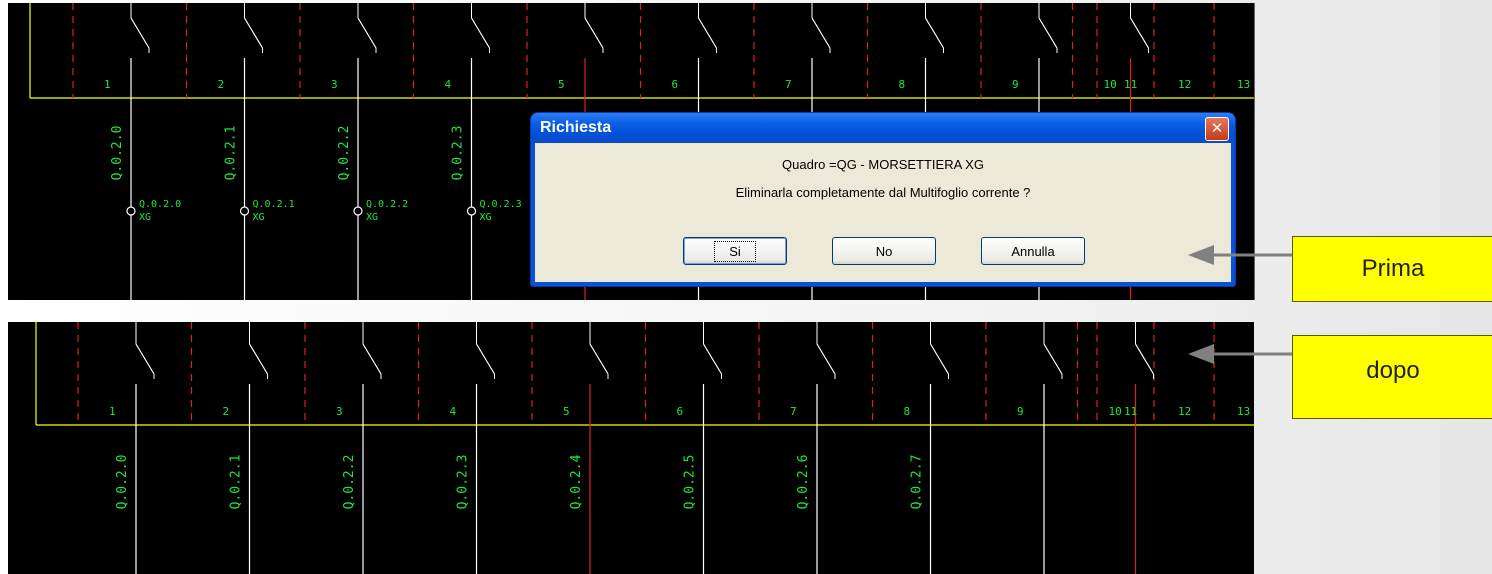  What do you see at coordinates (883, 128) in the screenshot?
I see `dialog-titlebar: Richiesta ✕` at bounding box center [883, 128].